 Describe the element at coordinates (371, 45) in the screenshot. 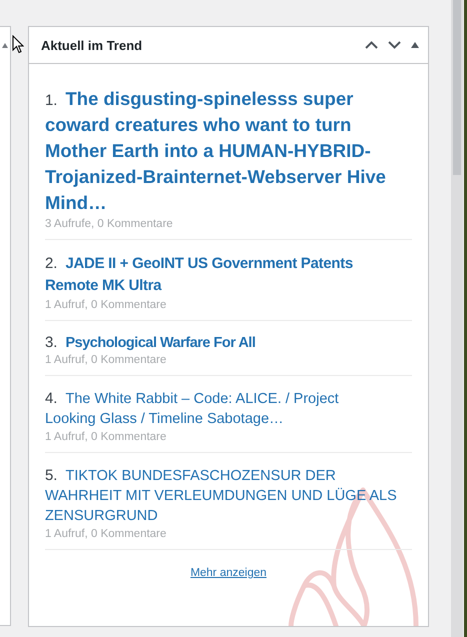

I see `chevron-up-icon` at that location.